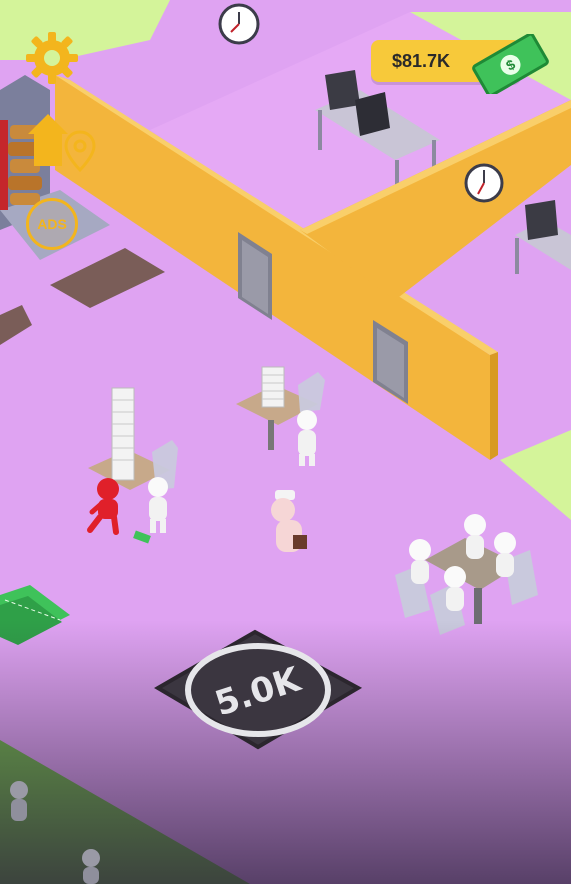 Image resolution: width=571 pixels, height=884 pixels. I want to click on location-pin-icon, so click(80, 151).